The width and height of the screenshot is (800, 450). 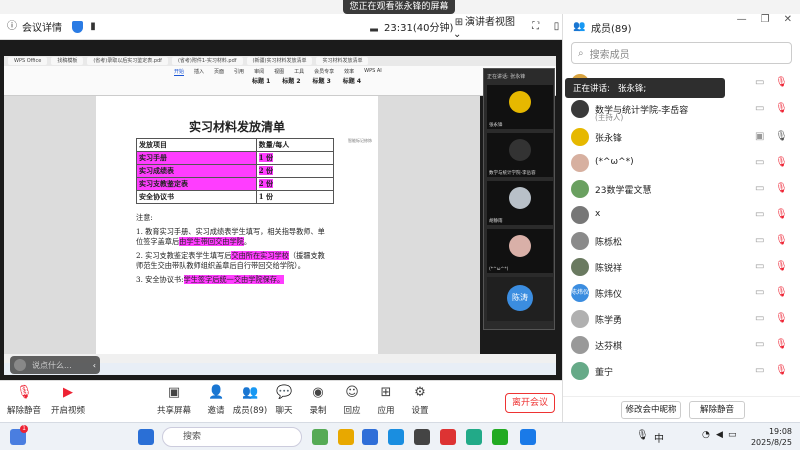 What do you see at coordinates (771, 437) in the screenshot?
I see `clock: 19:08 2025/8/25` at bounding box center [771, 437].